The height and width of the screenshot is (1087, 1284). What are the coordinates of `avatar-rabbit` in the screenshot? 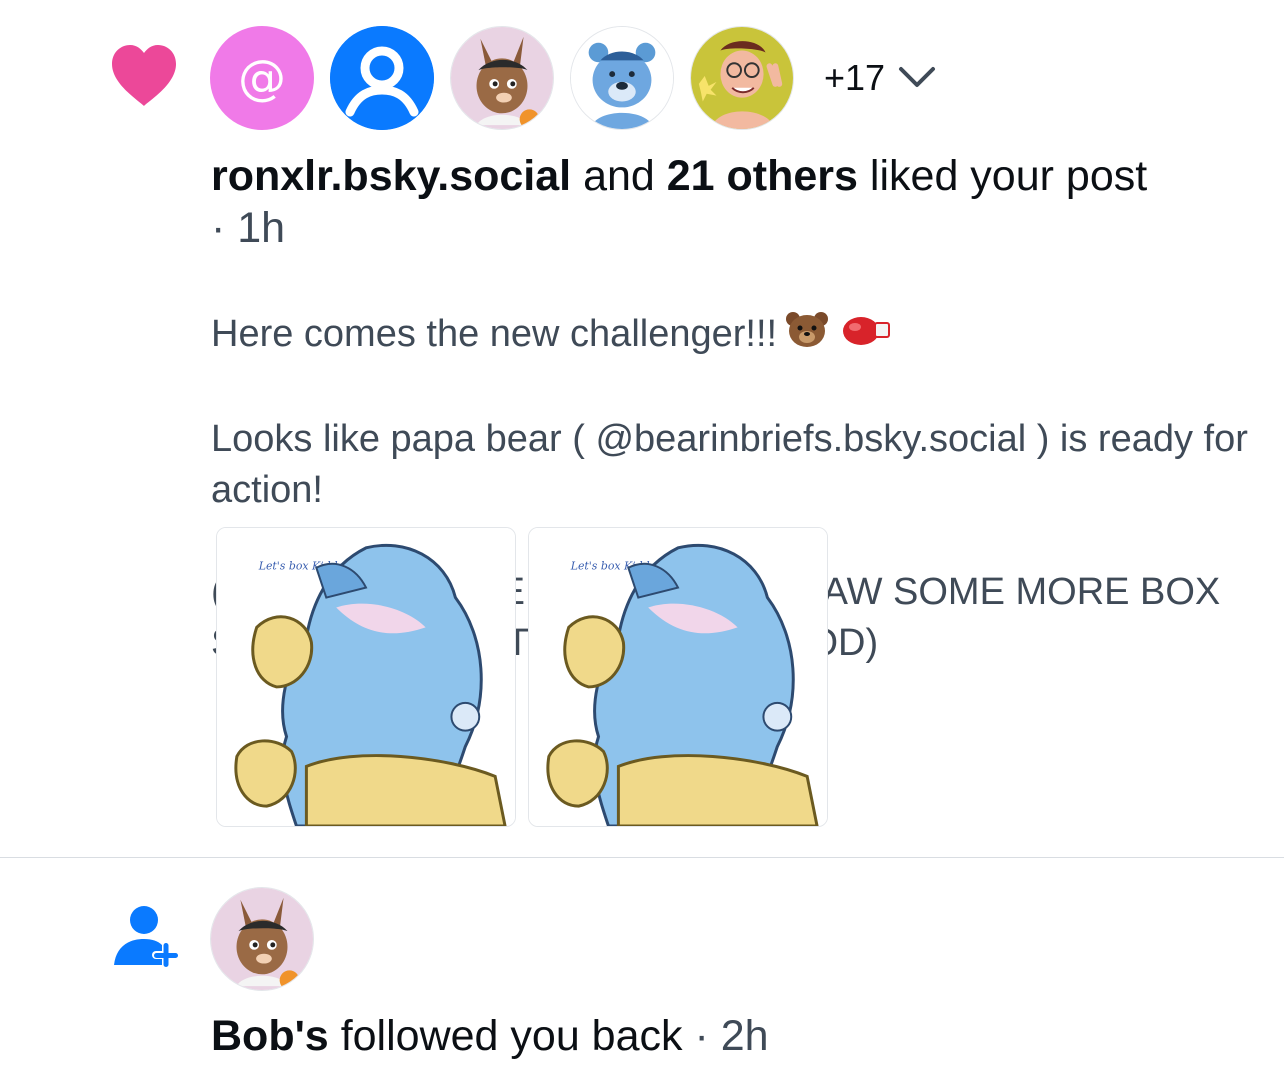 It's located at (502, 78).